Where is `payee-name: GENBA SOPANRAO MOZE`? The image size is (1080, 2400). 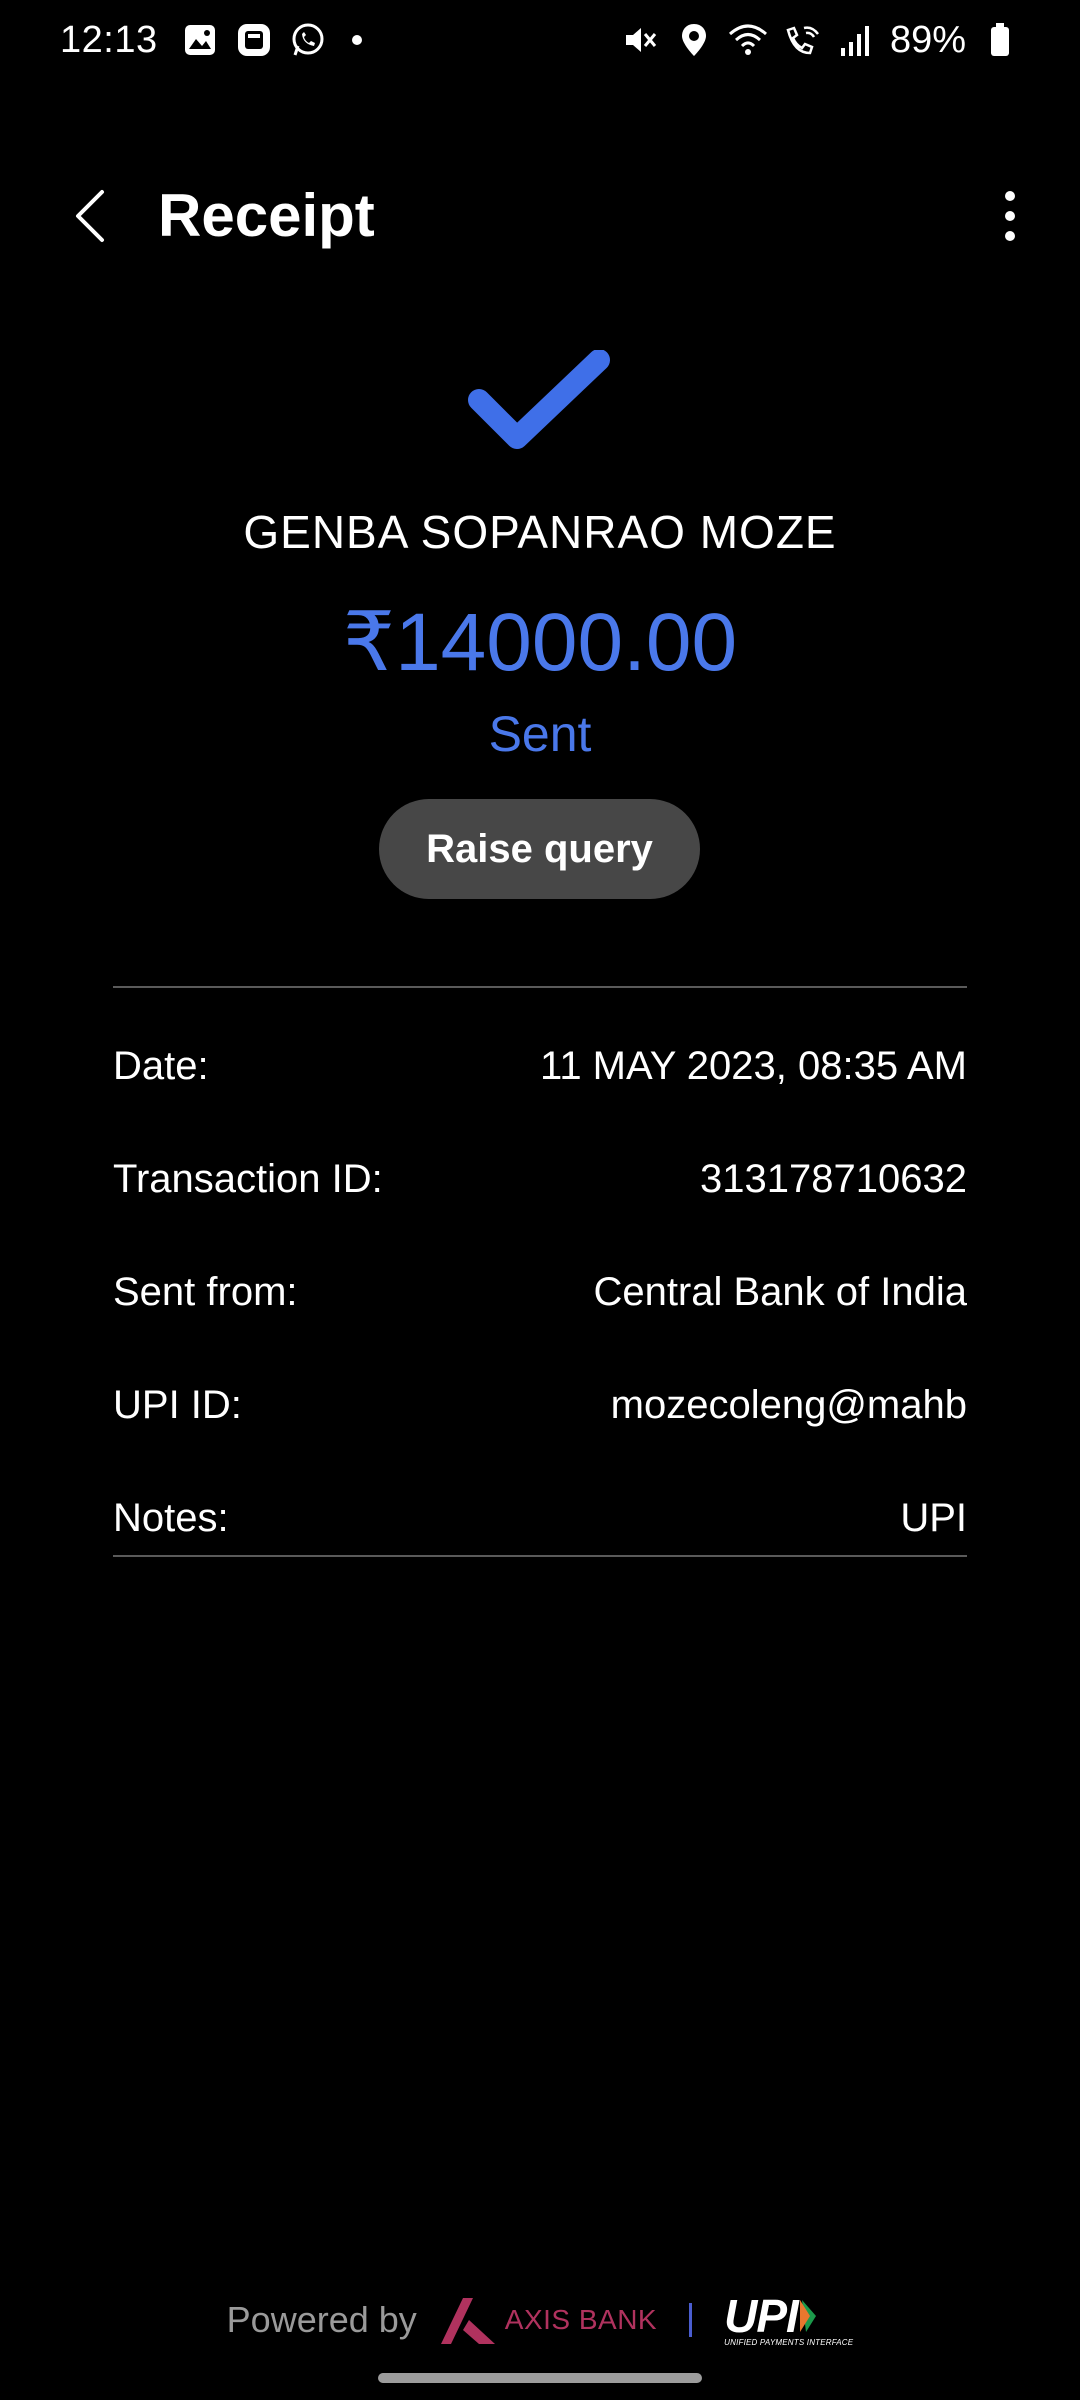
payee-name: GENBA SOPANRAO MOZE is located at coordinates (540, 532).